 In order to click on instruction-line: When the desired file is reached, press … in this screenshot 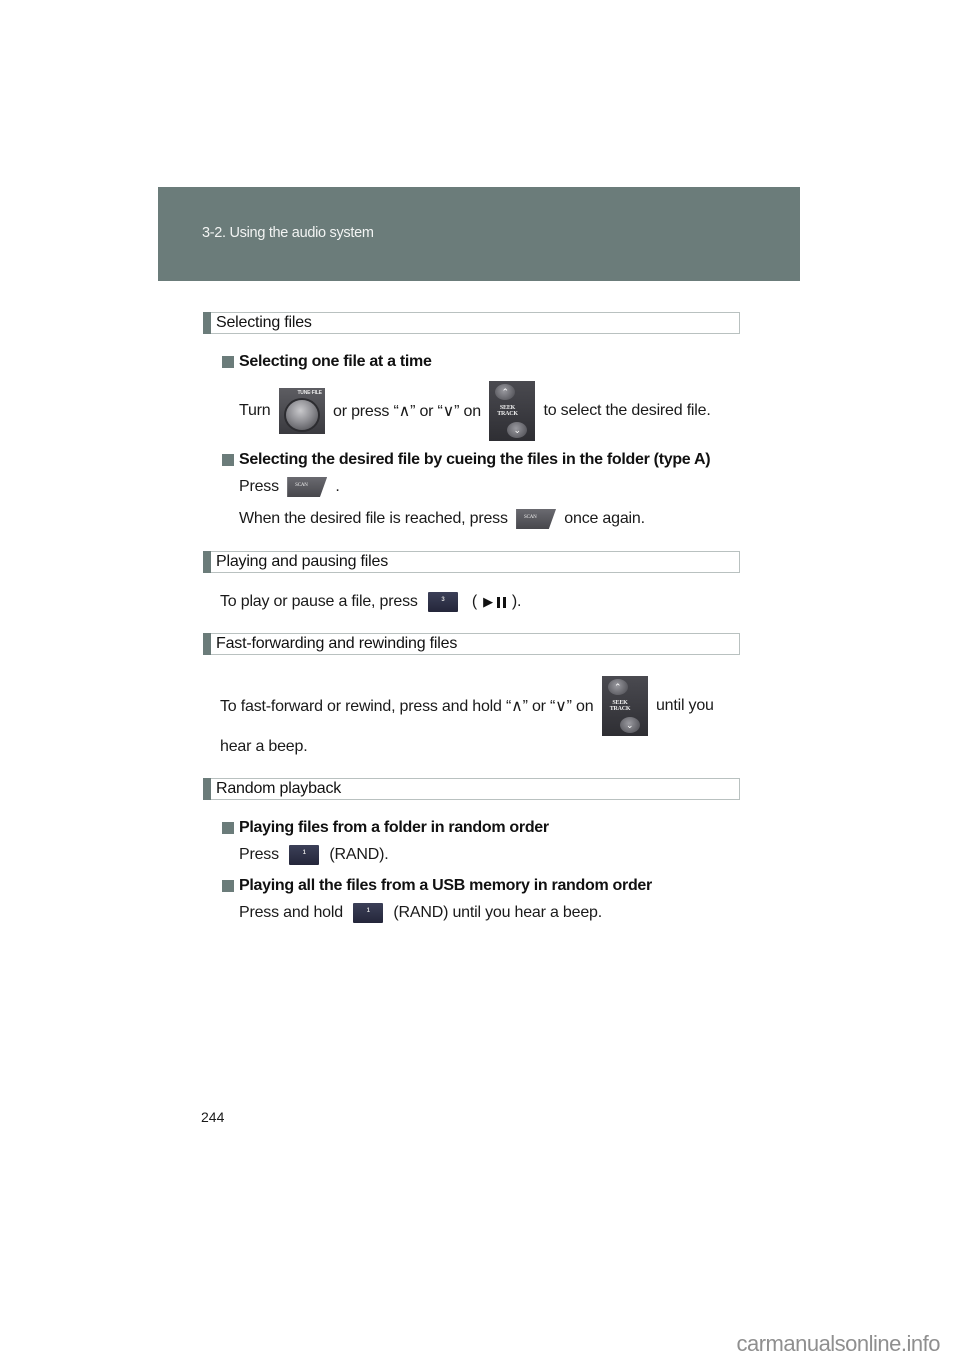, I will do `click(442, 519)`.